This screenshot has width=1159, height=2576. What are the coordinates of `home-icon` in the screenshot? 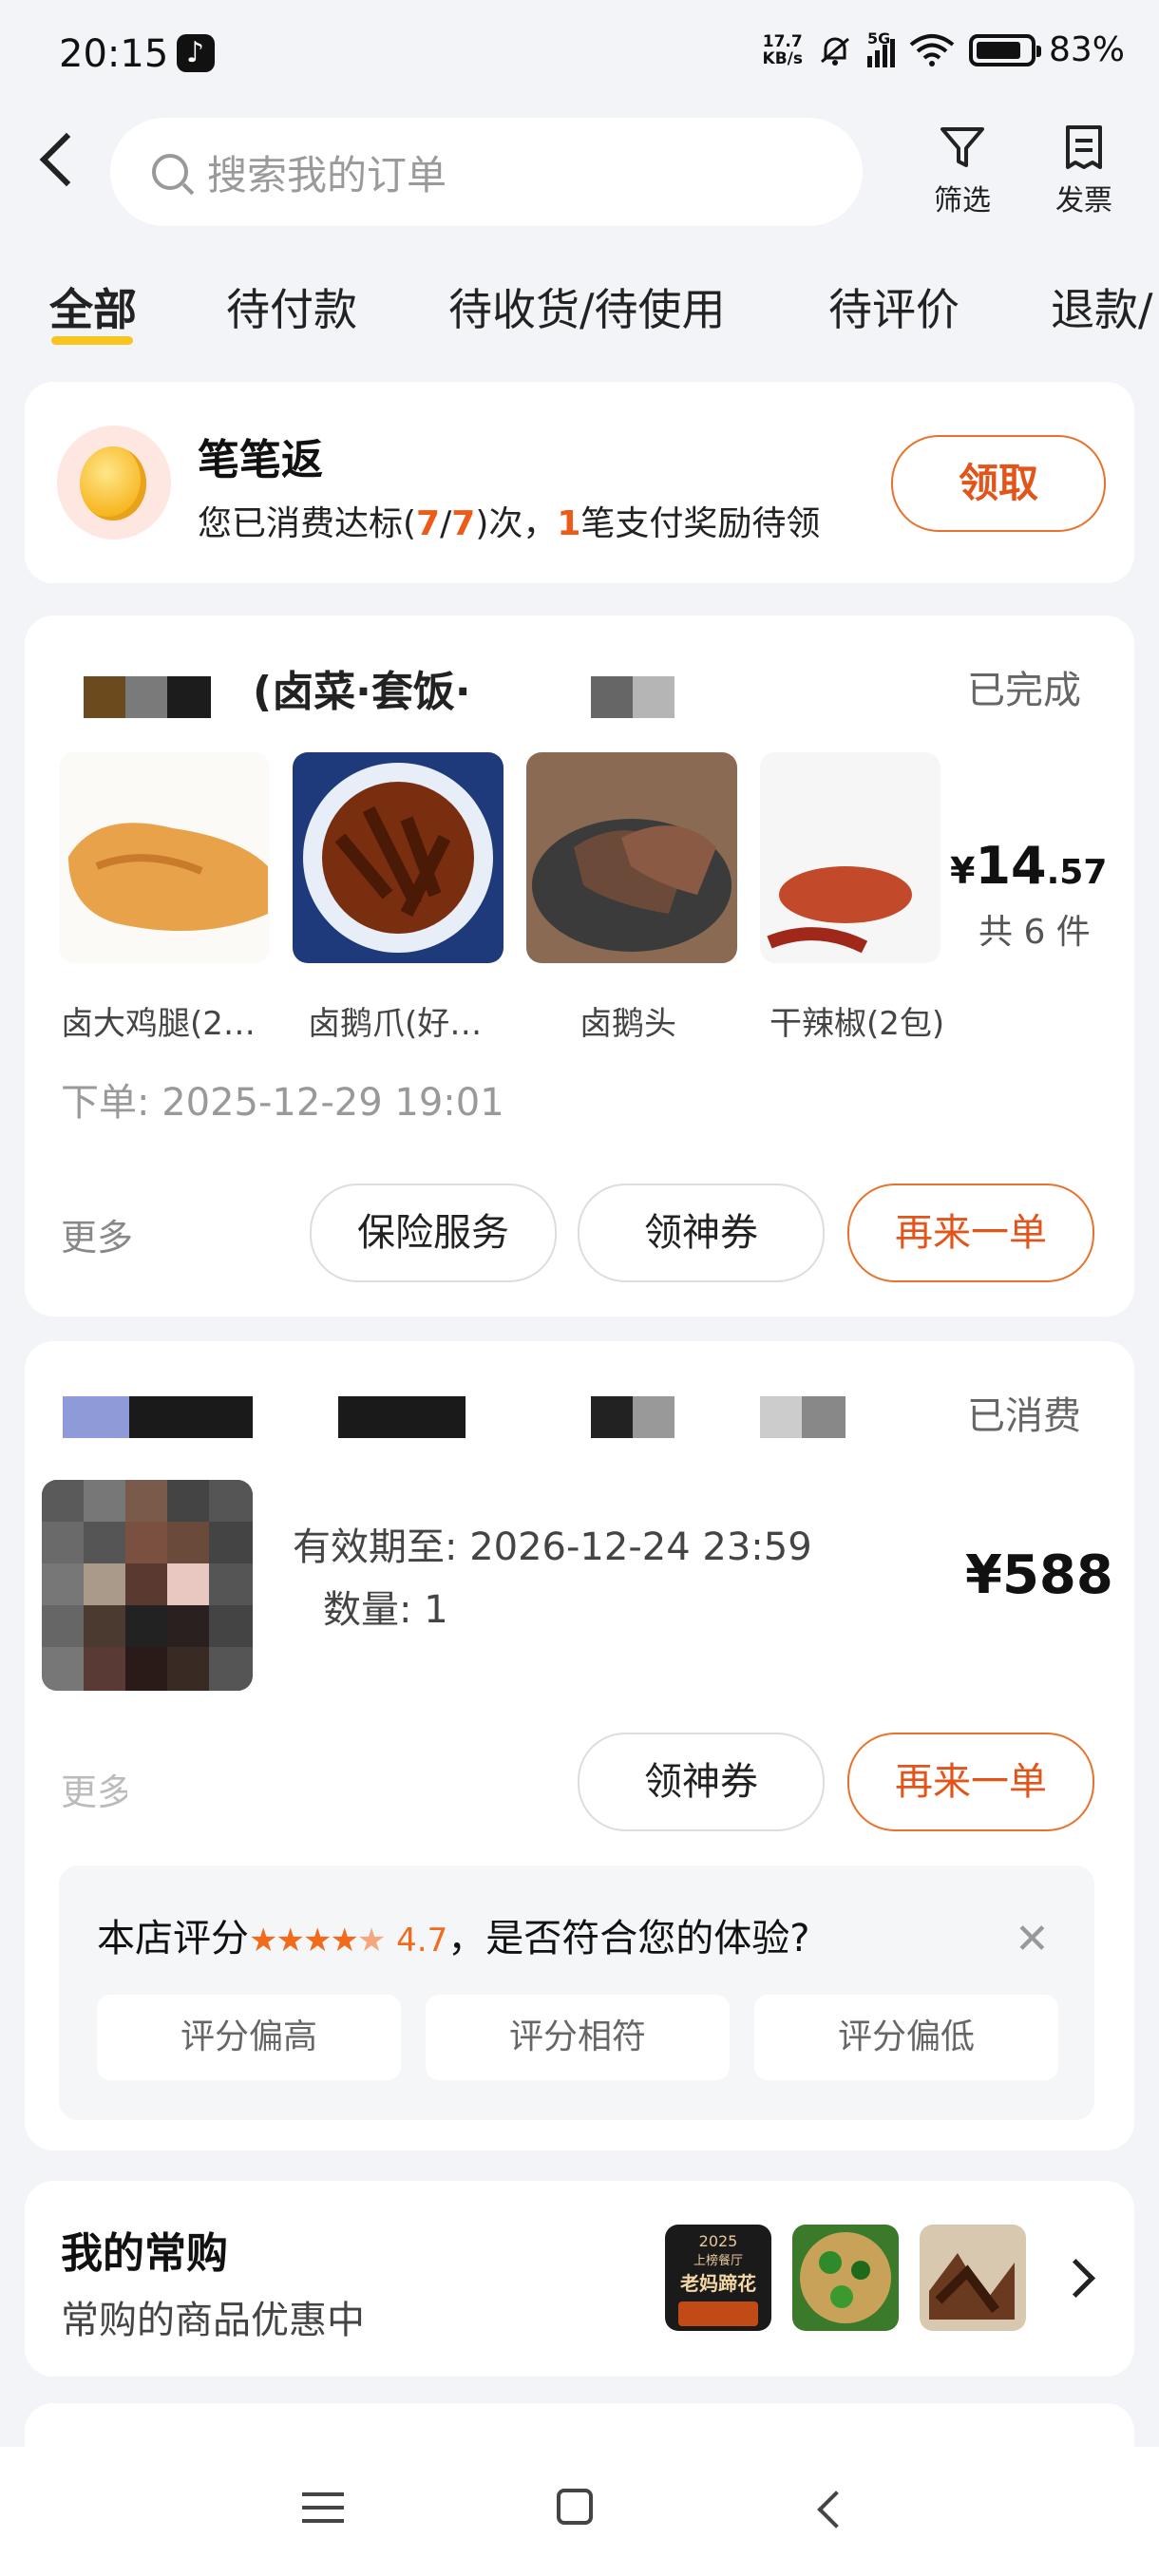 It's located at (575, 2507).